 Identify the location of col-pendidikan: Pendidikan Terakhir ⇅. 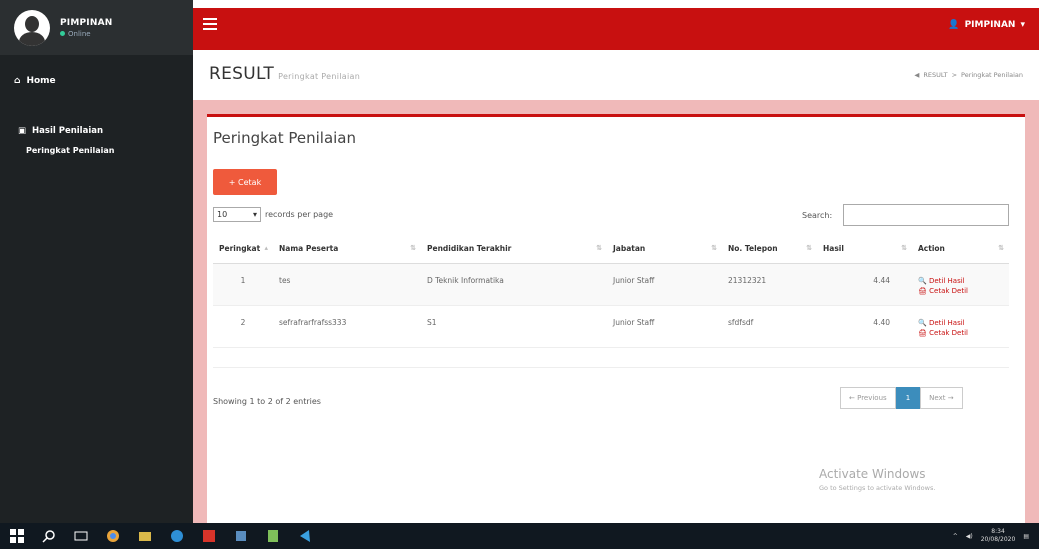
(514, 249).